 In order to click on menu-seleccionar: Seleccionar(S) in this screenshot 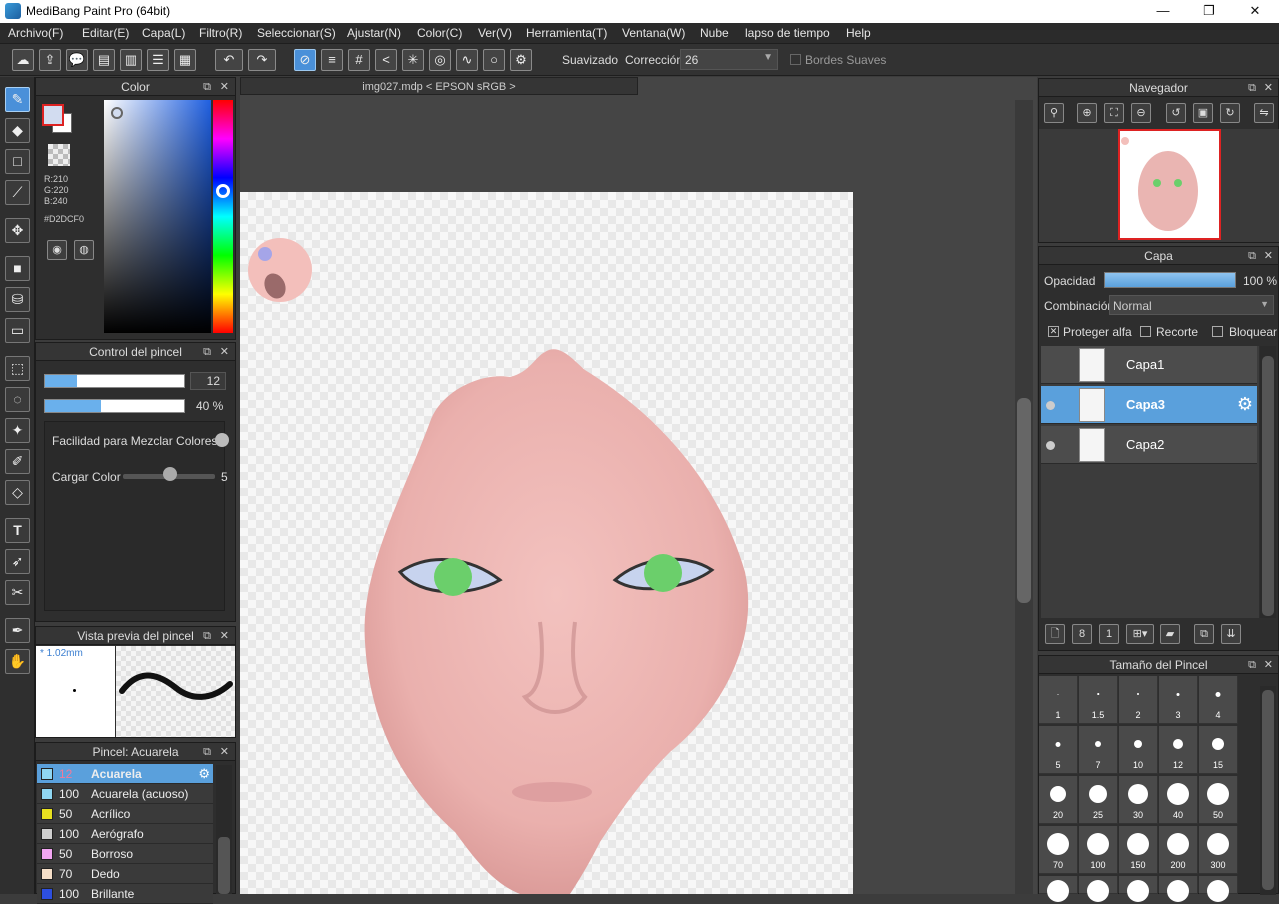, I will do `click(296, 33)`.